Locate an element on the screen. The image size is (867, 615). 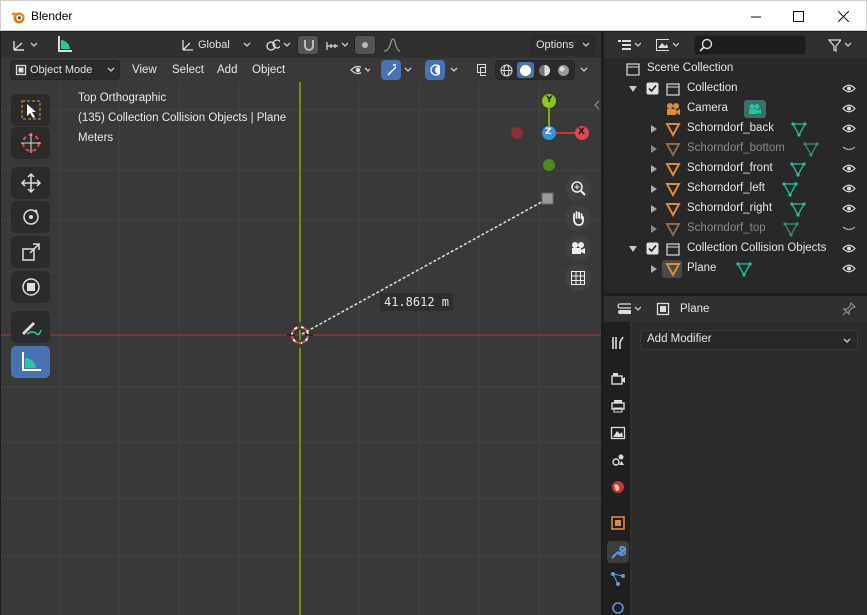
tab-output is located at coordinates (618, 406).